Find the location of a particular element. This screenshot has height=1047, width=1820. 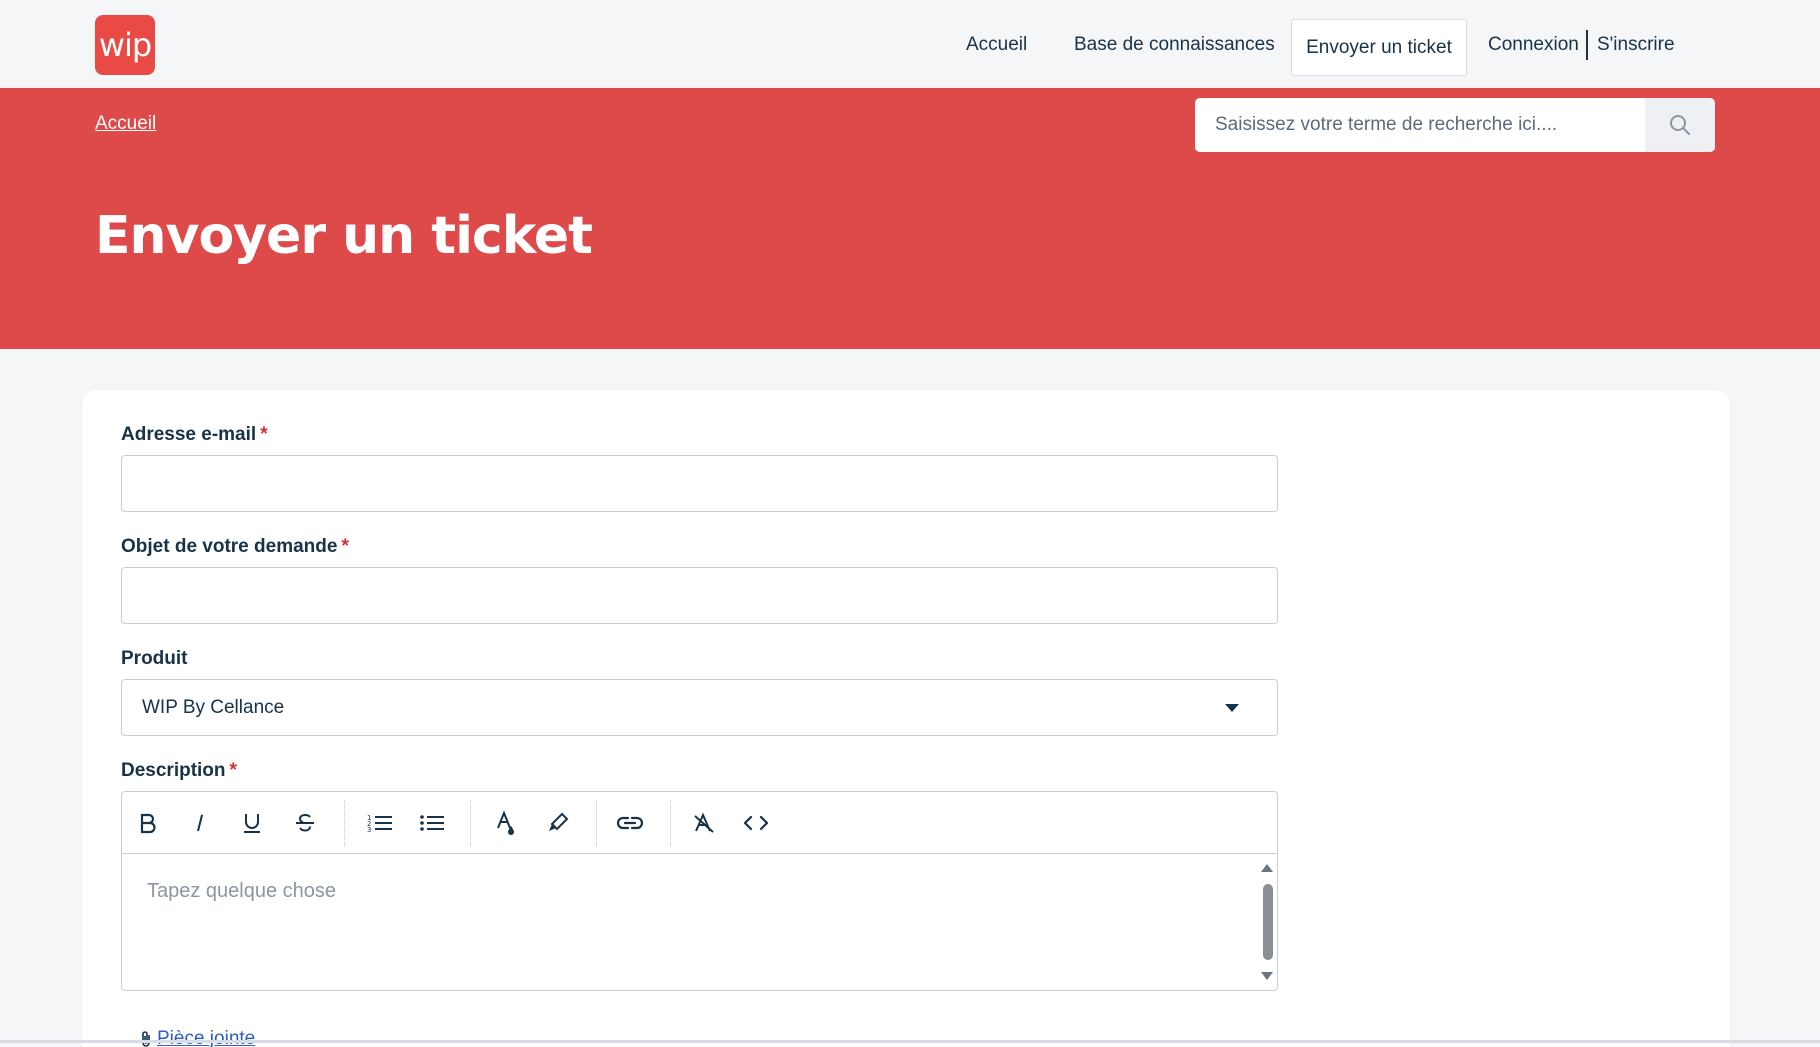

email-label-text: Adresse e-mail is located at coordinates (189, 434).